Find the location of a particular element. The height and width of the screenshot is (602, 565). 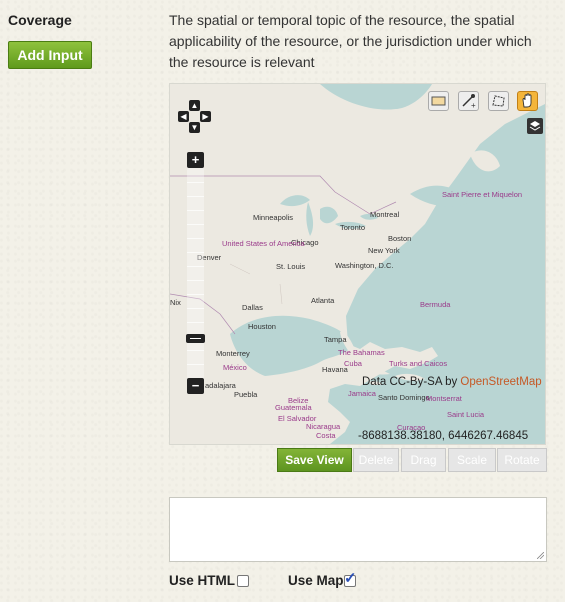

map-region-label: Turks and Caicos is located at coordinates (418, 363).